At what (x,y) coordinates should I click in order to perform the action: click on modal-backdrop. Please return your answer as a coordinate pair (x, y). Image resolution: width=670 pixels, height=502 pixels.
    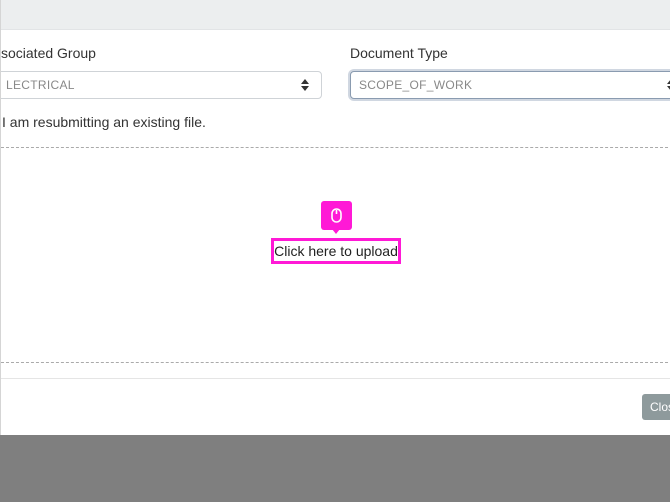
    Looking at the image, I should click on (335, 468).